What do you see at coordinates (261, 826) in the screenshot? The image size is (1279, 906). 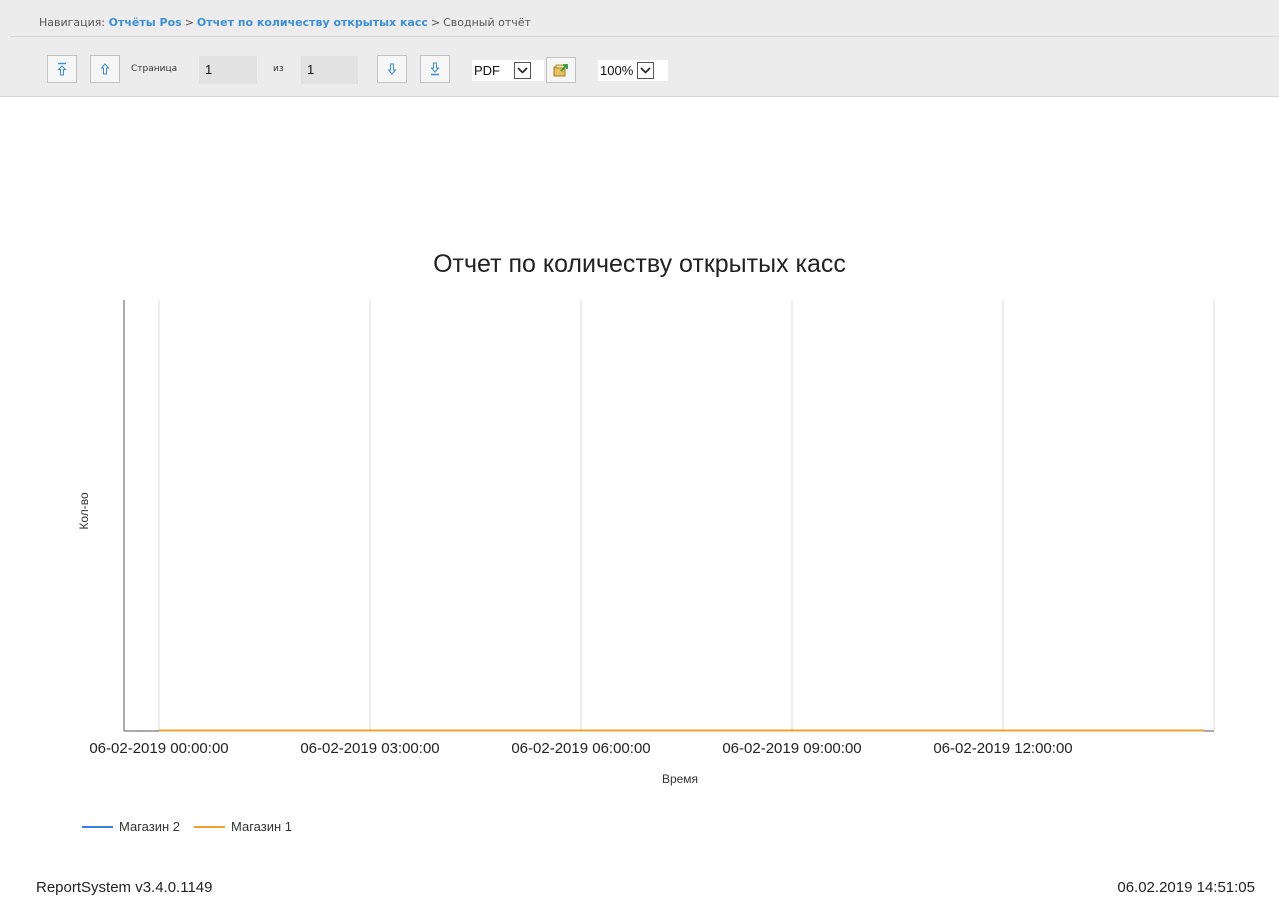 I see `legend-label: Магазин 1` at bounding box center [261, 826].